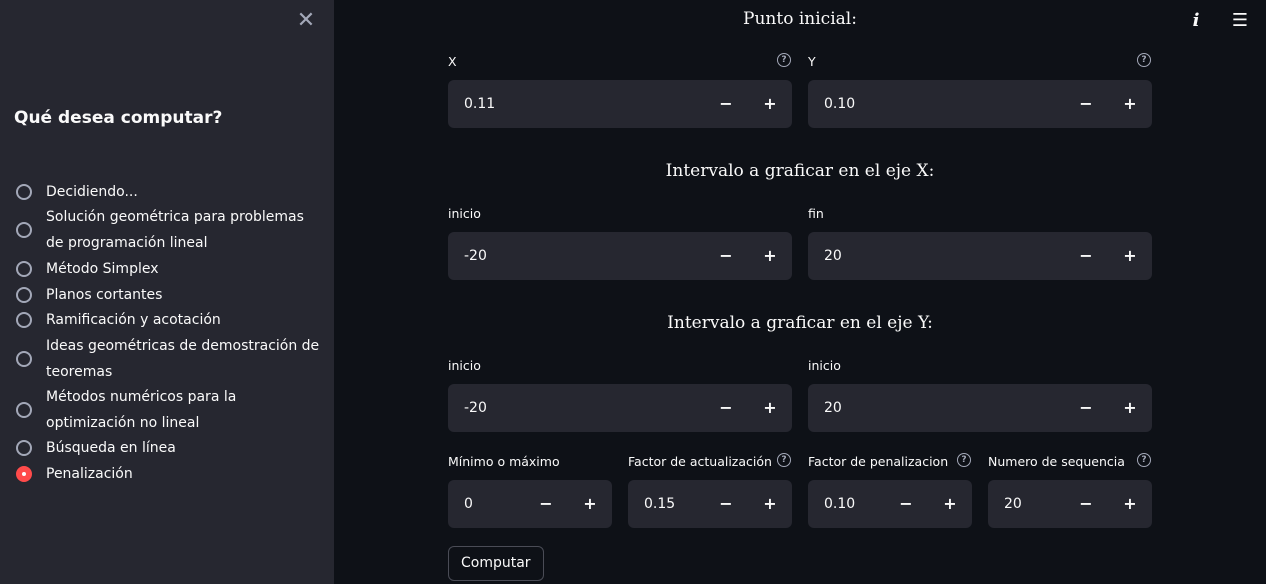 The width and height of the screenshot is (1266, 584). What do you see at coordinates (1196, 21) in the screenshot?
I see `info-icon: i` at bounding box center [1196, 21].